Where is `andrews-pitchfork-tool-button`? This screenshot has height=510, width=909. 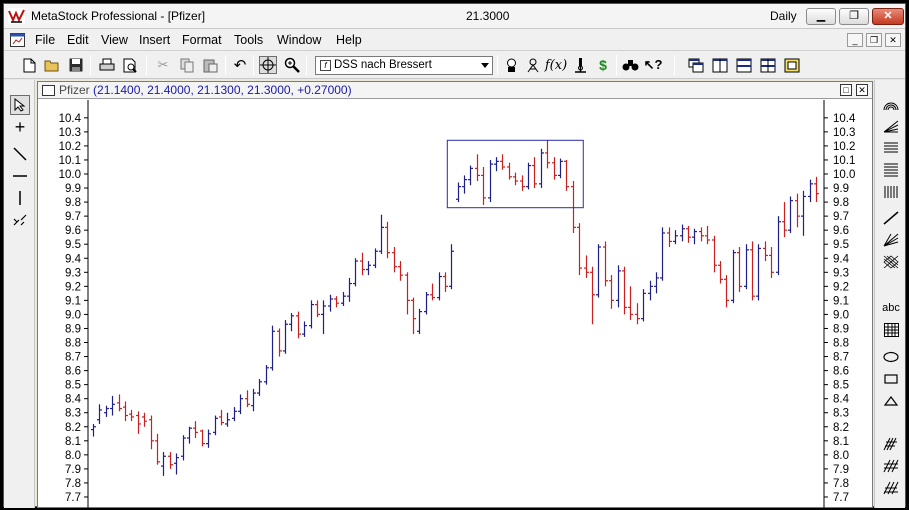
andrews-pitchfork-tool-button is located at coordinates (891, 444).